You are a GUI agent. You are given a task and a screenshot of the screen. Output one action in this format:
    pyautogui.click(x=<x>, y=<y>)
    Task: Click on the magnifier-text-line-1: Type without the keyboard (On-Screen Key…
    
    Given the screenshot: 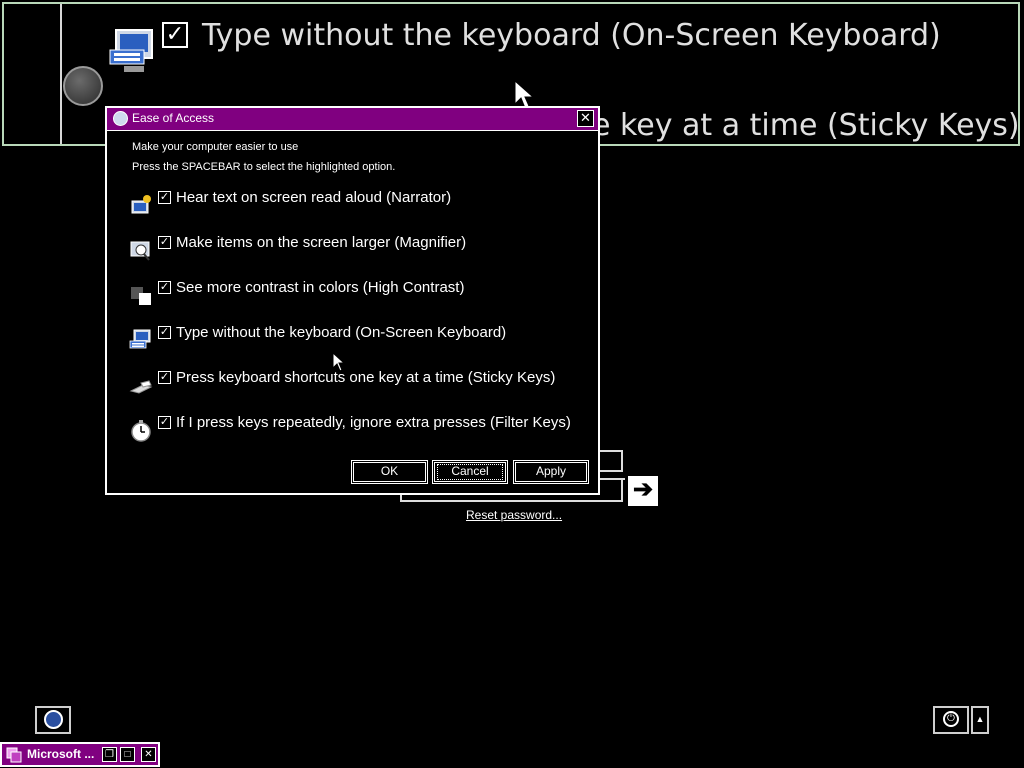 What is the action you would take?
    pyautogui.click(x=571, y=35)
    